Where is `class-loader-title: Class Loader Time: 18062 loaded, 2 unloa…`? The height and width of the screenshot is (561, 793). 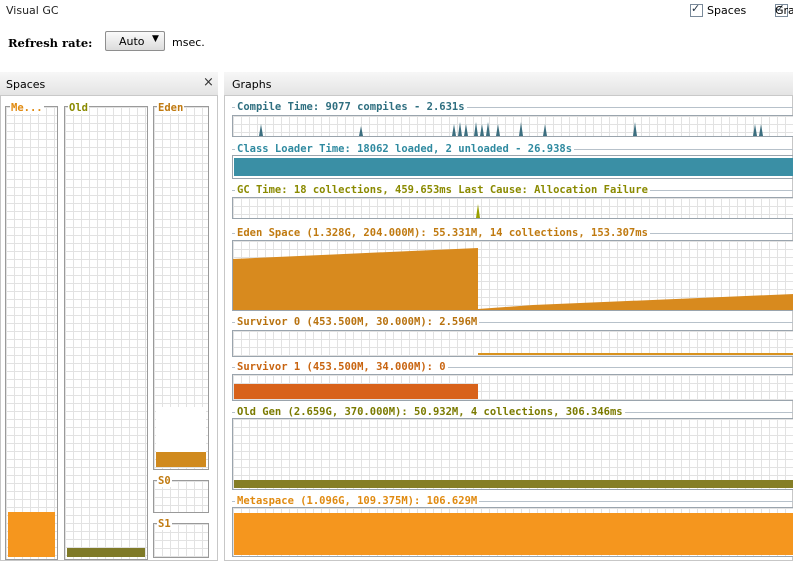
class-loader-title: Class Loader Time: 18062 loaded, 2 unloa… is located at coordinates (405, 149).